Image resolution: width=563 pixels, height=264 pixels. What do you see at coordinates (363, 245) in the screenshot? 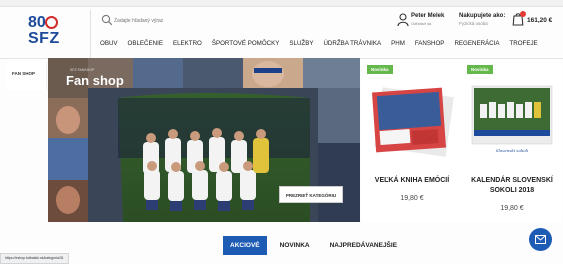
I see `tab-najpredavanejsie: NAJPREDÁVANEJŠIE` at bounding box center [363, 245].